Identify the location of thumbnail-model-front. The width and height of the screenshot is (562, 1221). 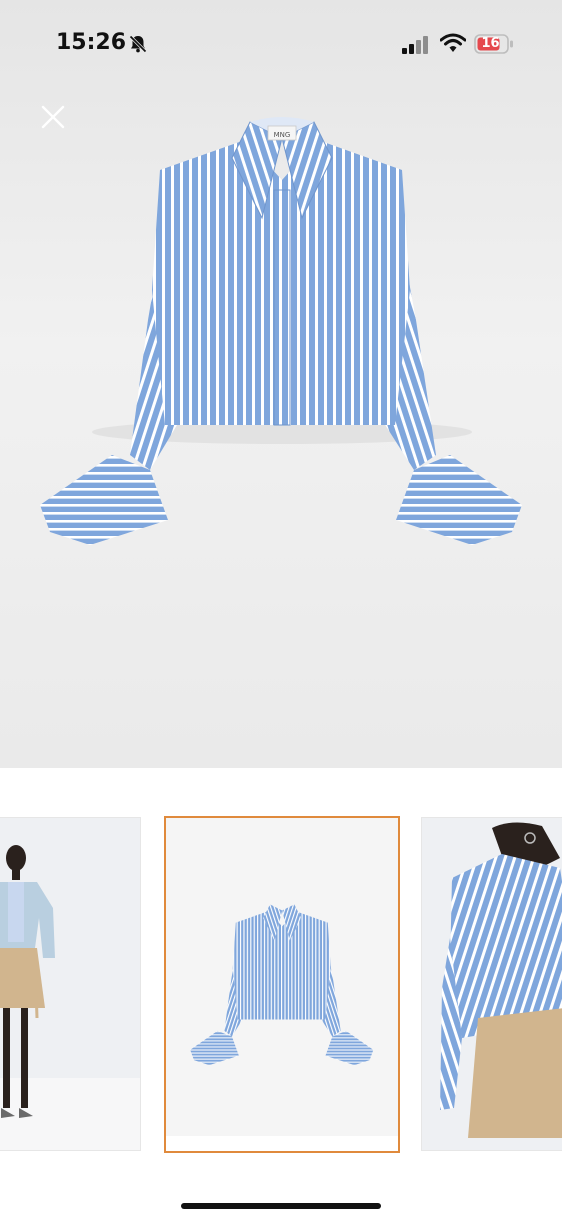
(70, 984).